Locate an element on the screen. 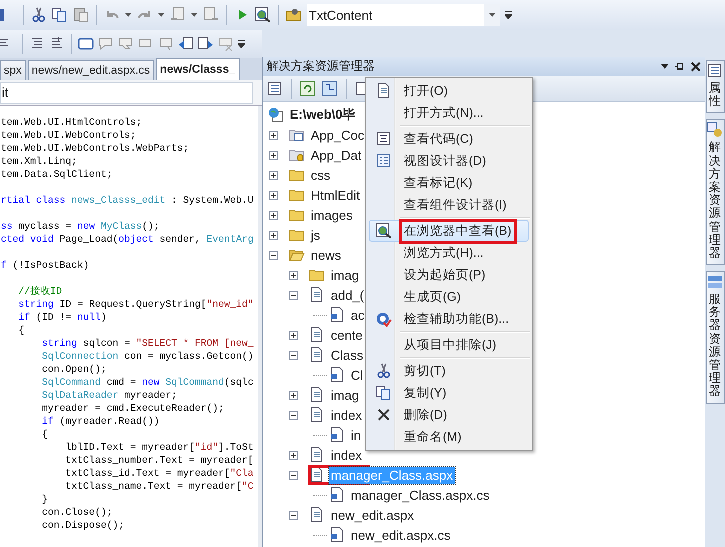 The image size is (725, 547). tree-item: new_edit.aspx.cs is located at coordinates (401, 535).